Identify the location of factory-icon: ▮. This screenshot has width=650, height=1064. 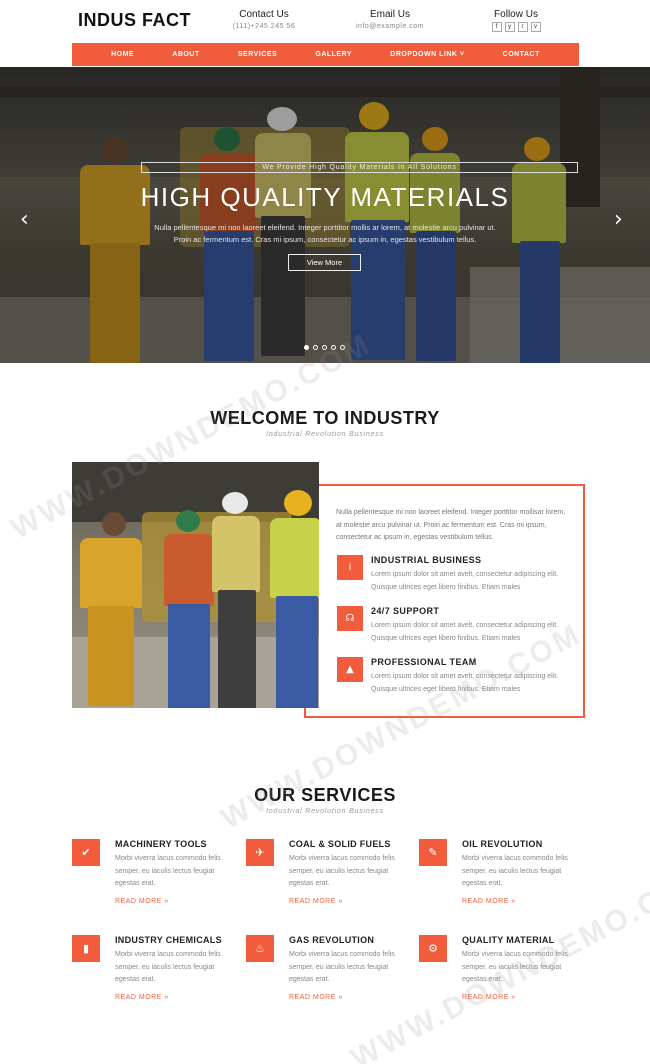
(86, 948).